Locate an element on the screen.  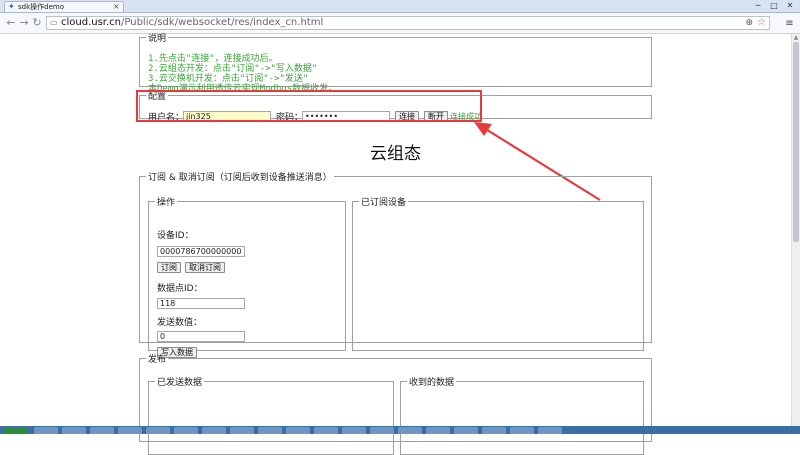
highlight-annotation-box is located at coordinates (309, 106).